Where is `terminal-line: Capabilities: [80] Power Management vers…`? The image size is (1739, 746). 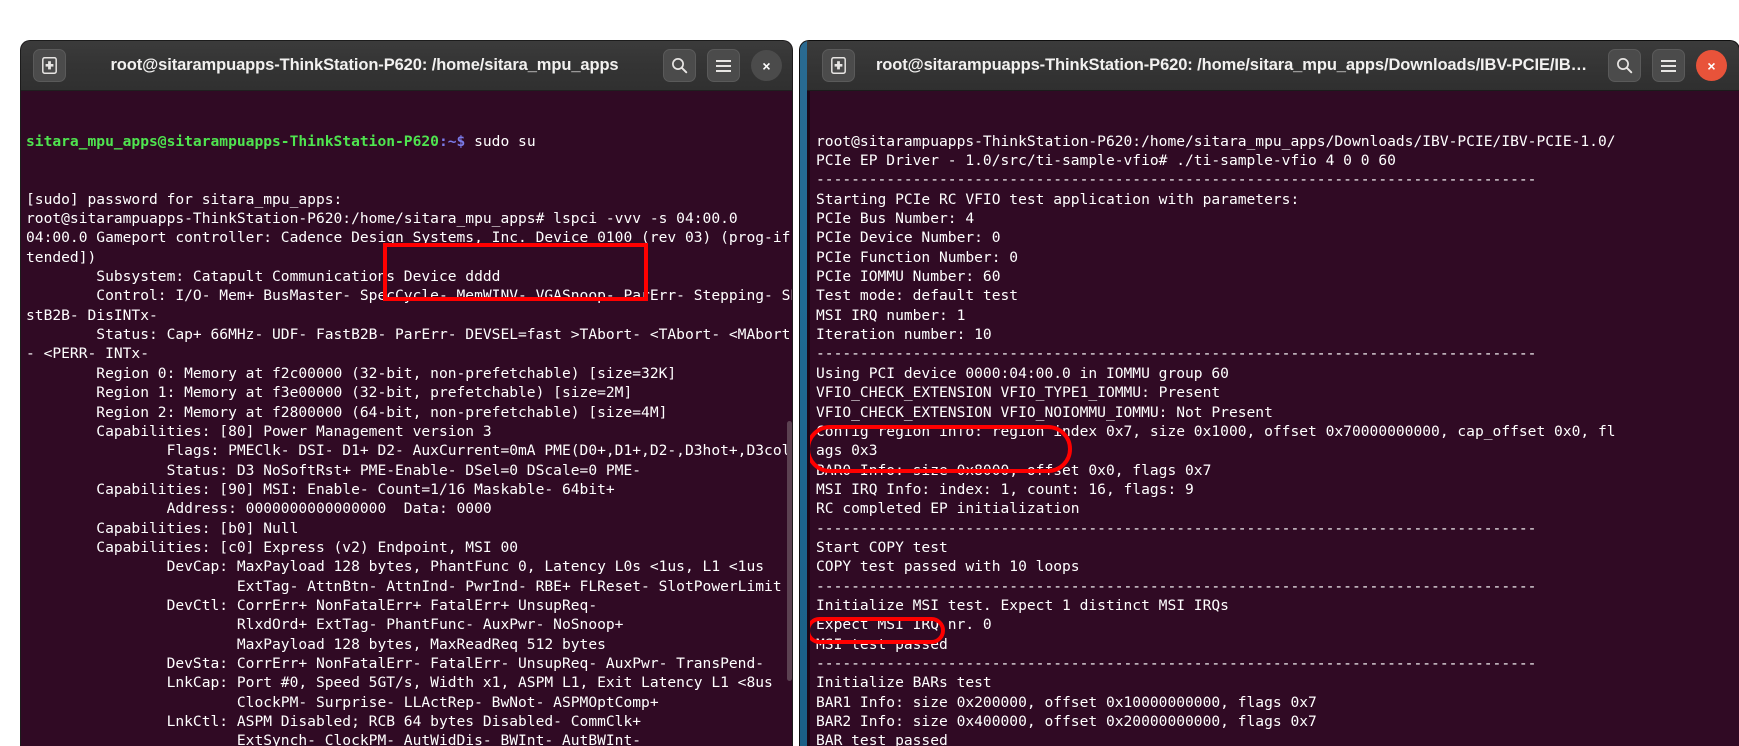
terminal-line: Capabilities: [80] Power Management vers… is located at coordinates (259, 431).